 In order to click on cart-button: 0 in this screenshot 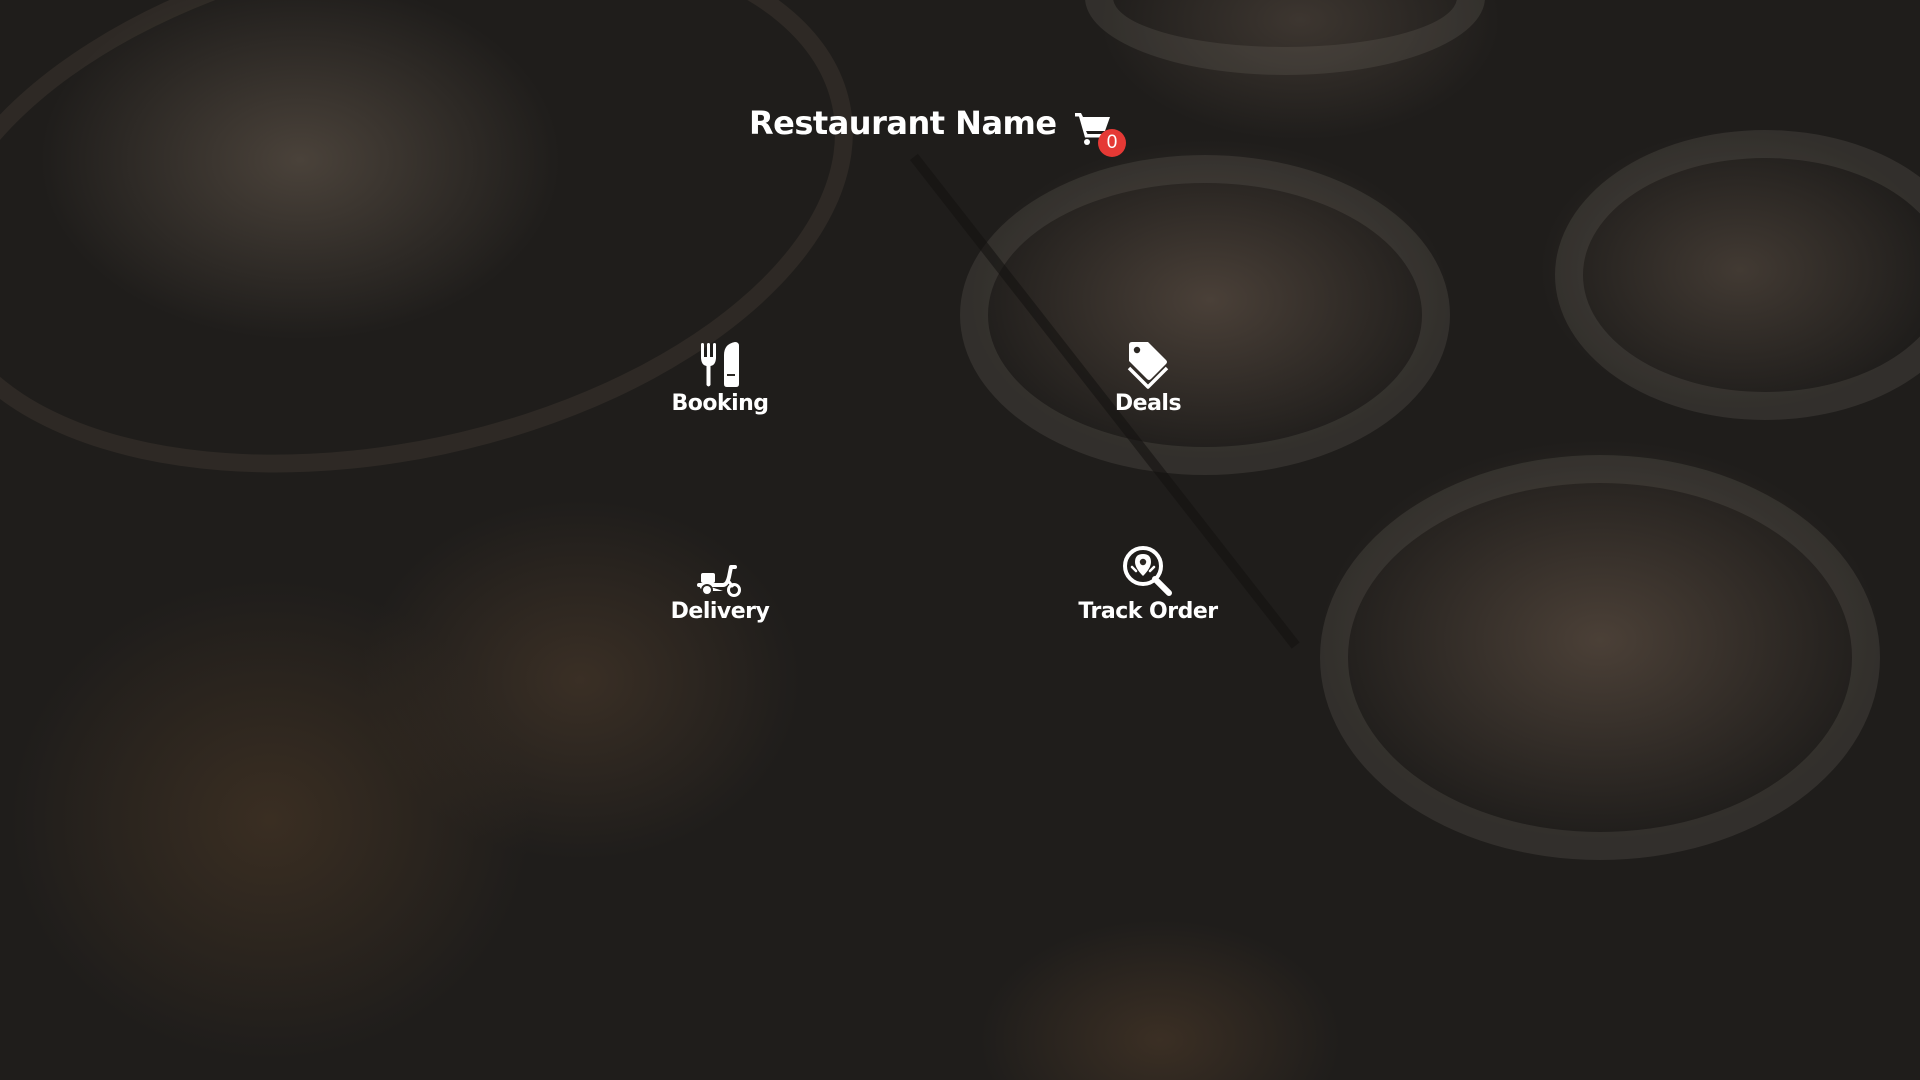, I will do `click(1100, 134)`.